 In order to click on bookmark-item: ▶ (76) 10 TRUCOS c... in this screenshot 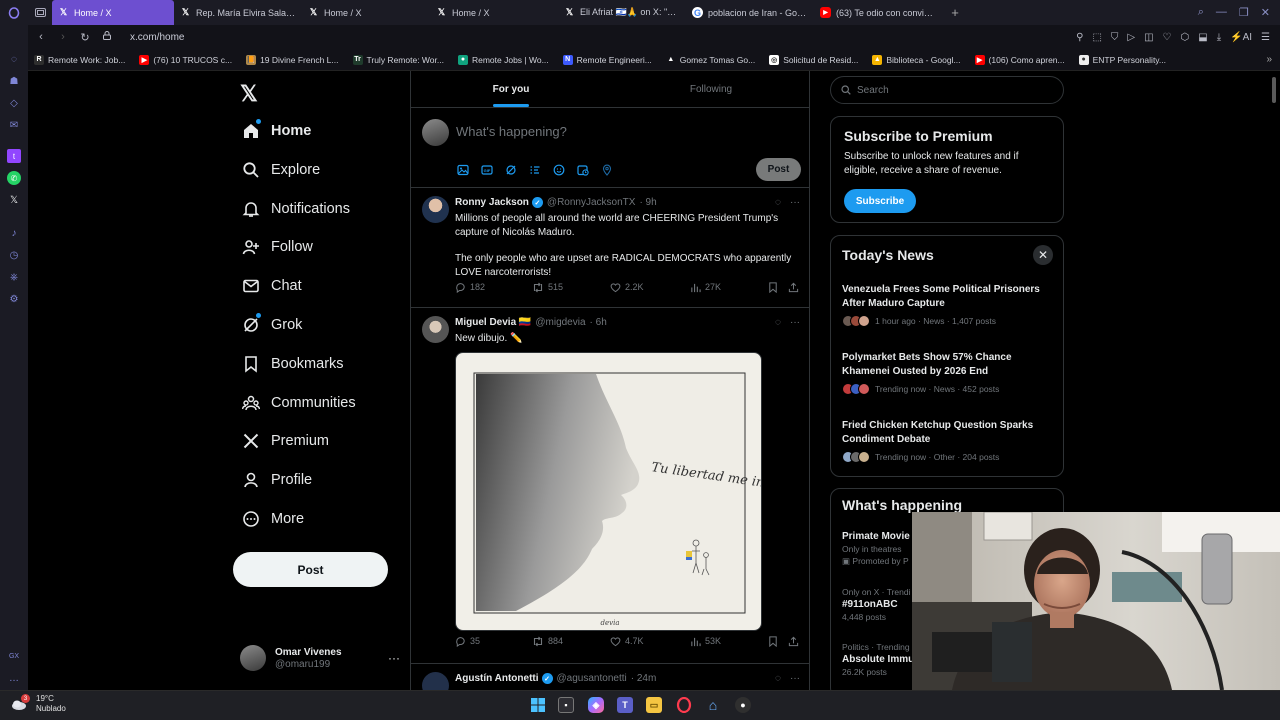, I will do `click(185, 59)`.